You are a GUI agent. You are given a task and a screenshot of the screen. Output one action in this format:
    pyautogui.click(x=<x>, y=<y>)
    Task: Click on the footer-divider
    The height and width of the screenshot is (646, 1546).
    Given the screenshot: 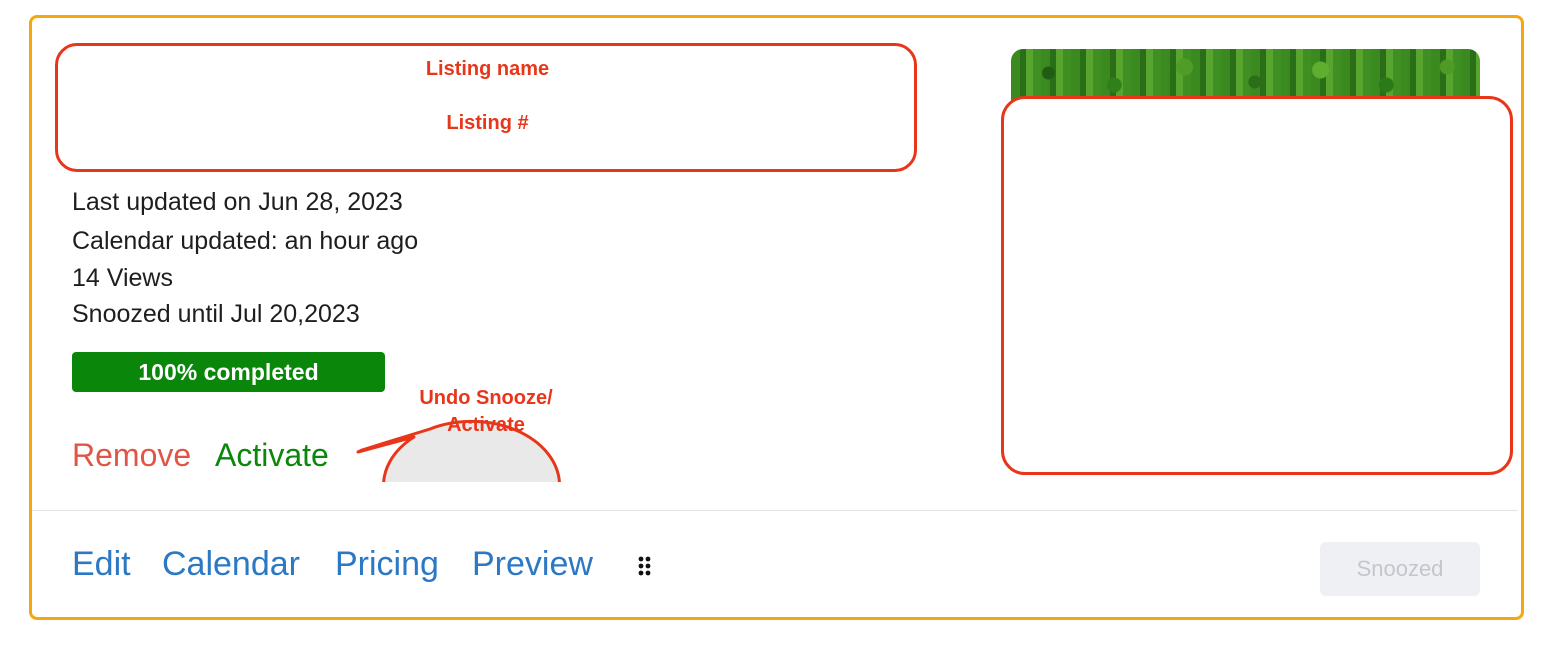 What is the action you would take?
    pyautogui.click(x=775, y=510)
    